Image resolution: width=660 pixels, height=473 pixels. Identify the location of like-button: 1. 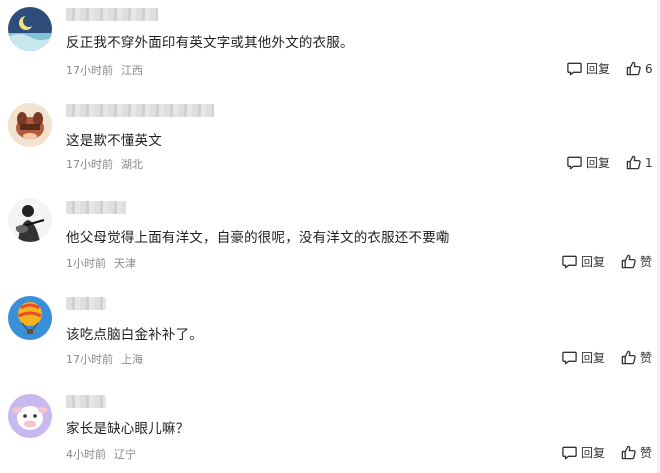
(639, 162).